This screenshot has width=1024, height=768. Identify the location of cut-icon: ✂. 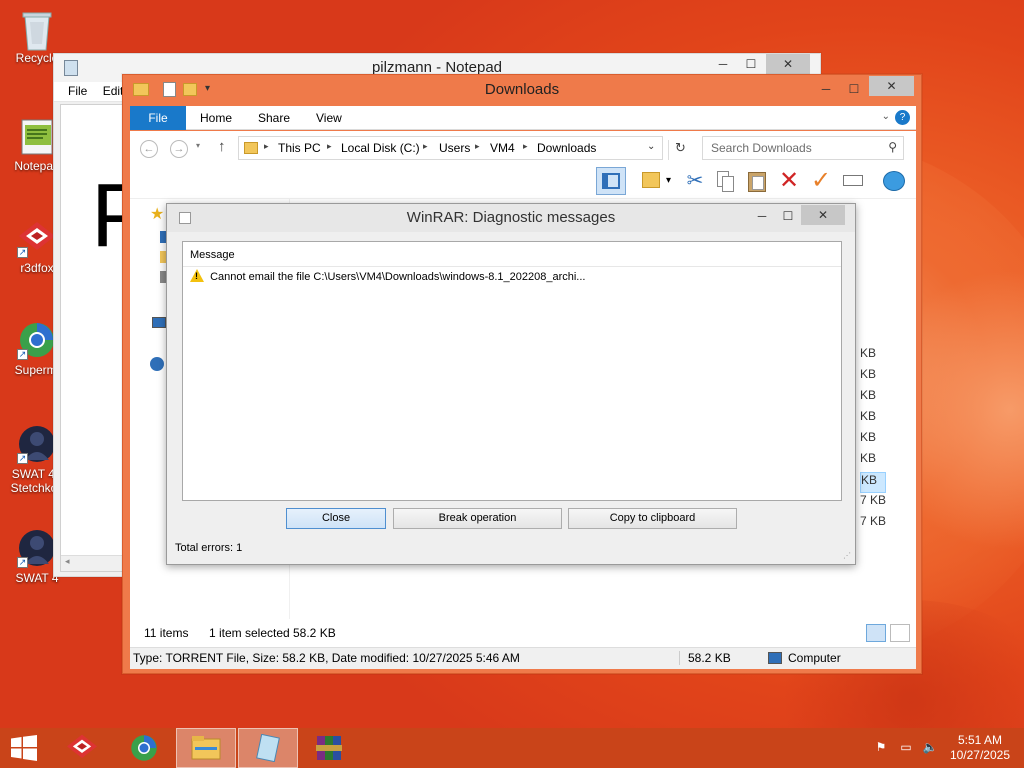
(695, 181).